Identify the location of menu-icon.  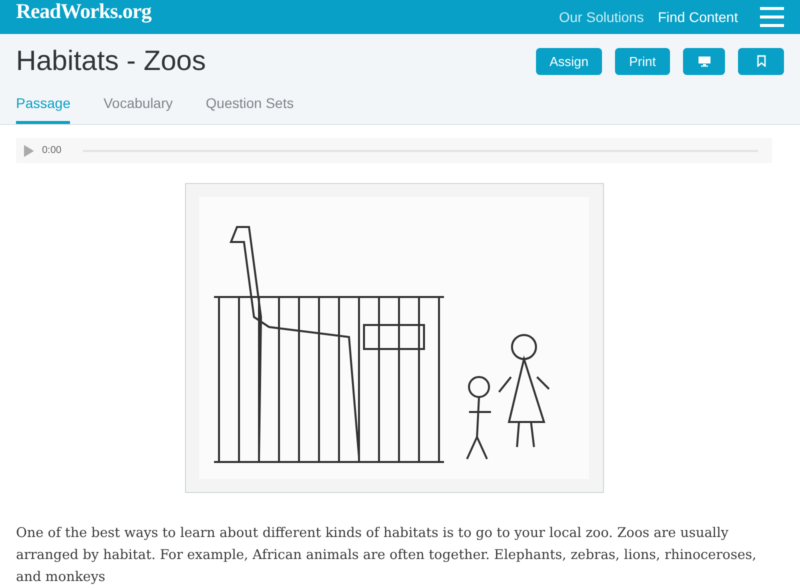
(772, 17).